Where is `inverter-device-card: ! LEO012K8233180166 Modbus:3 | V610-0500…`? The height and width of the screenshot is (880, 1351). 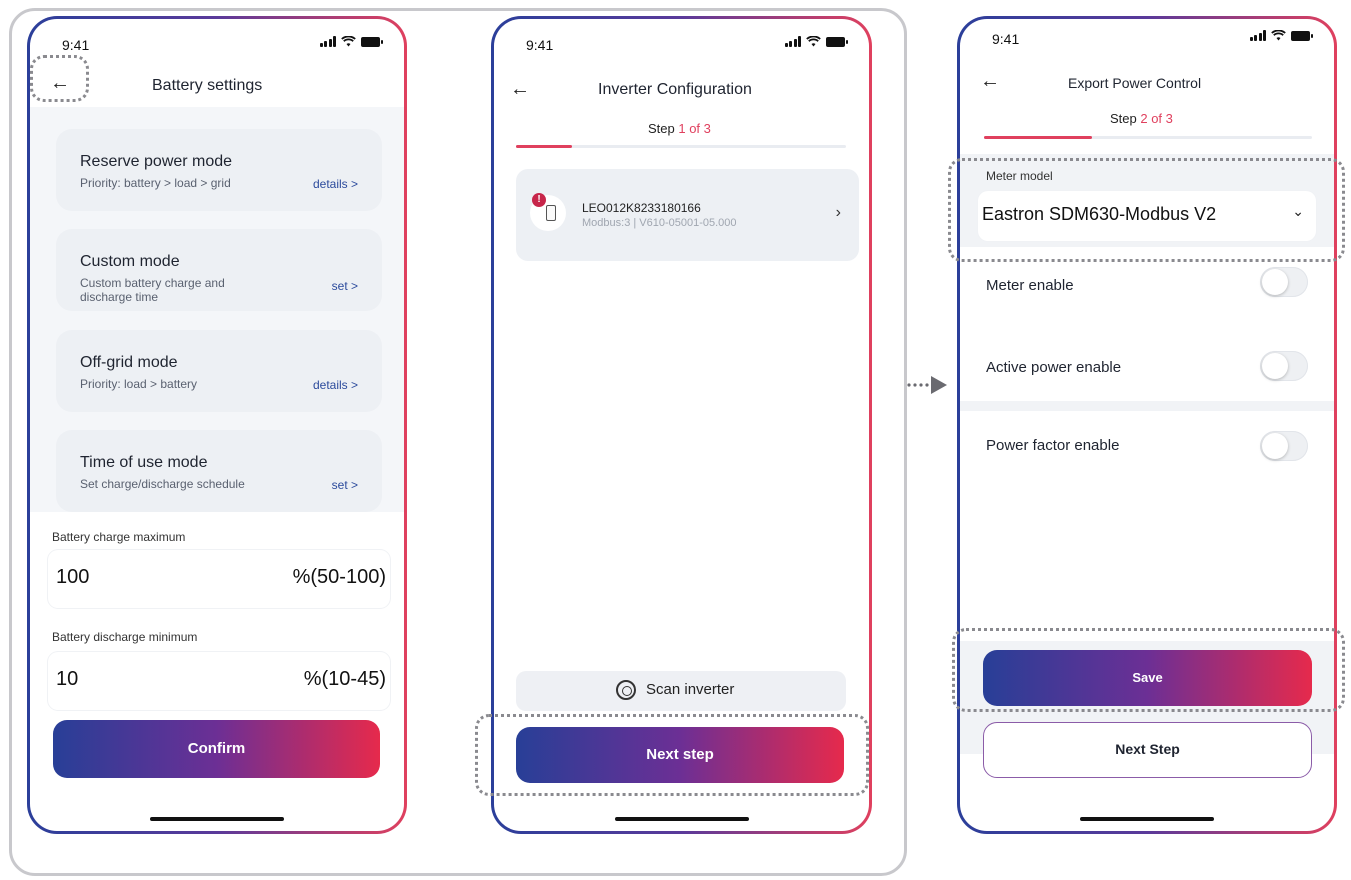 inverter-device-card: ! LEO012K8233180166 Modbus:3 | V610-0500… is located at coordinates (687, 215).